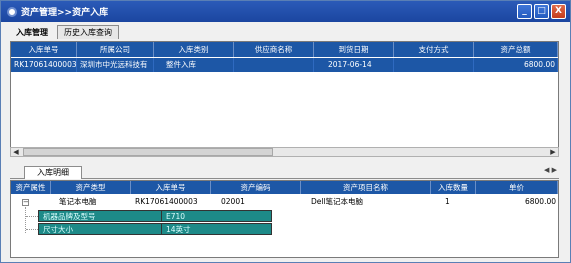 The width and height of the screenshot is (571, 263). I want to click on cell-asset-type: 笔记本电脑, so click(78, 201).